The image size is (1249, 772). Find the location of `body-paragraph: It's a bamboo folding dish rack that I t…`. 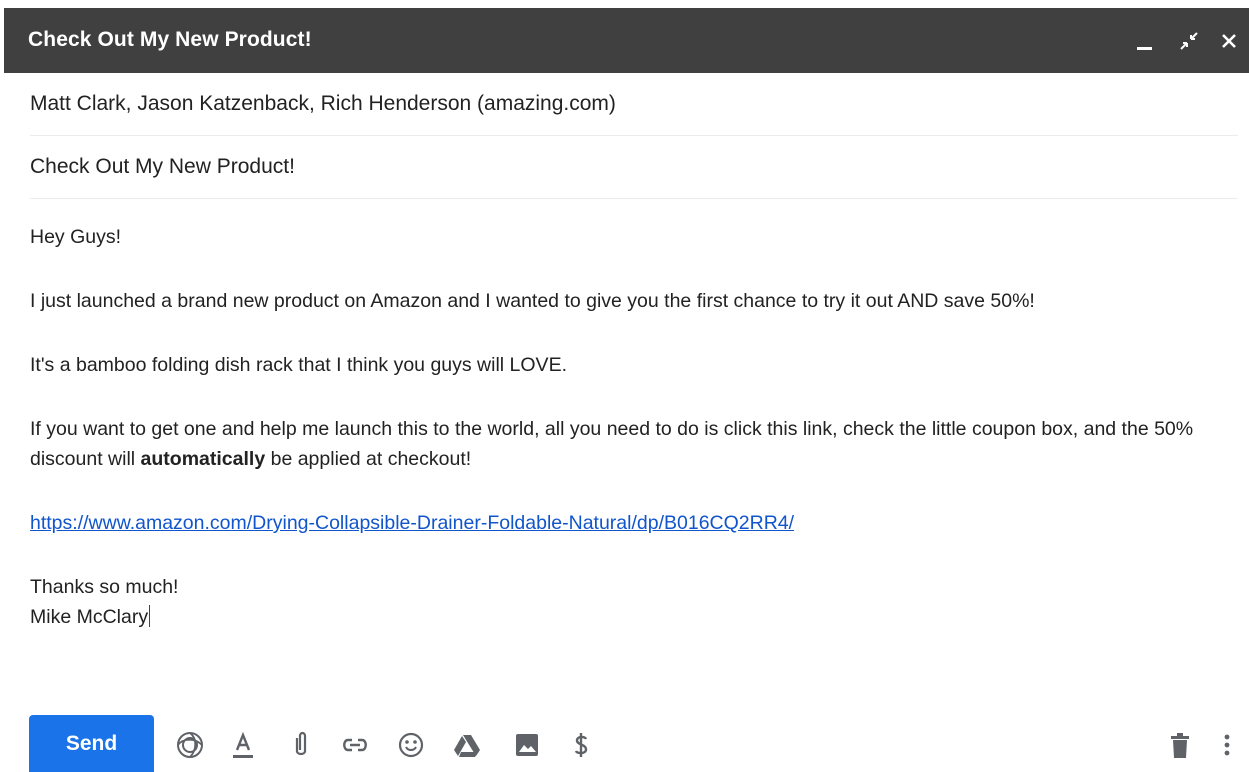

body-paragraph: It's a bamboo folding dish rack that I t… is located at coordinates (298, 365).